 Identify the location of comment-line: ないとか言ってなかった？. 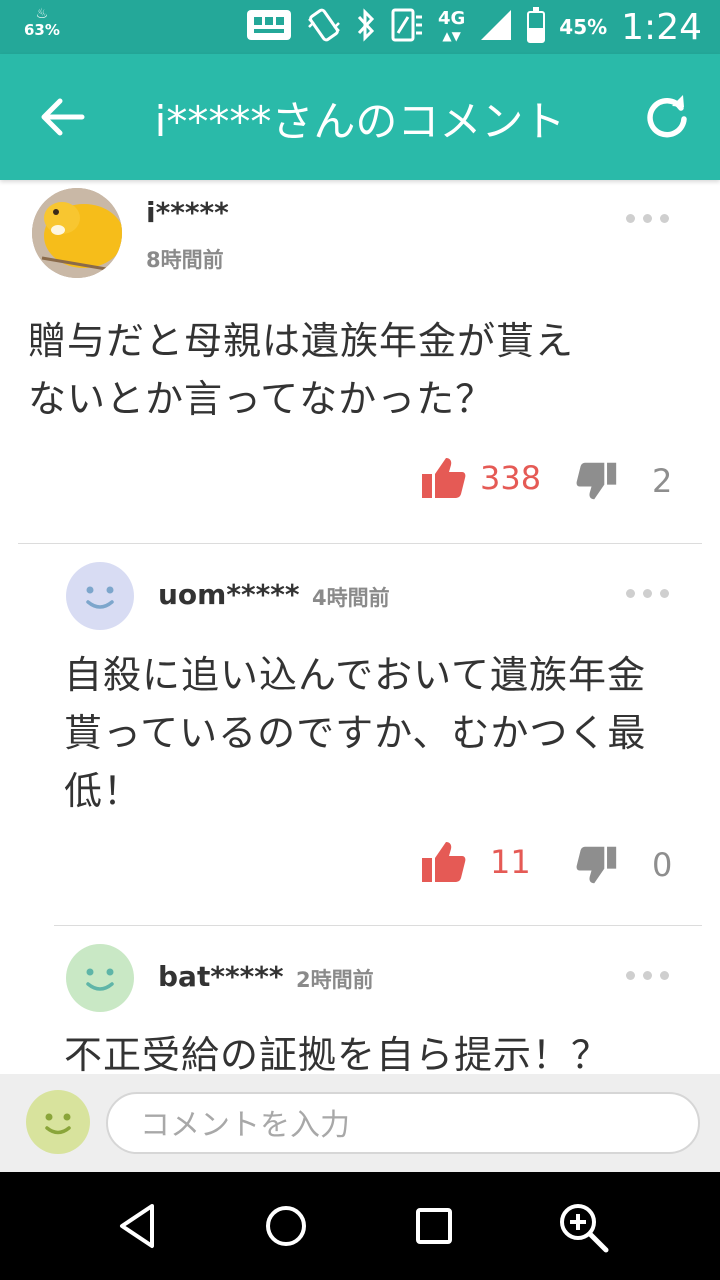
(261, 399).